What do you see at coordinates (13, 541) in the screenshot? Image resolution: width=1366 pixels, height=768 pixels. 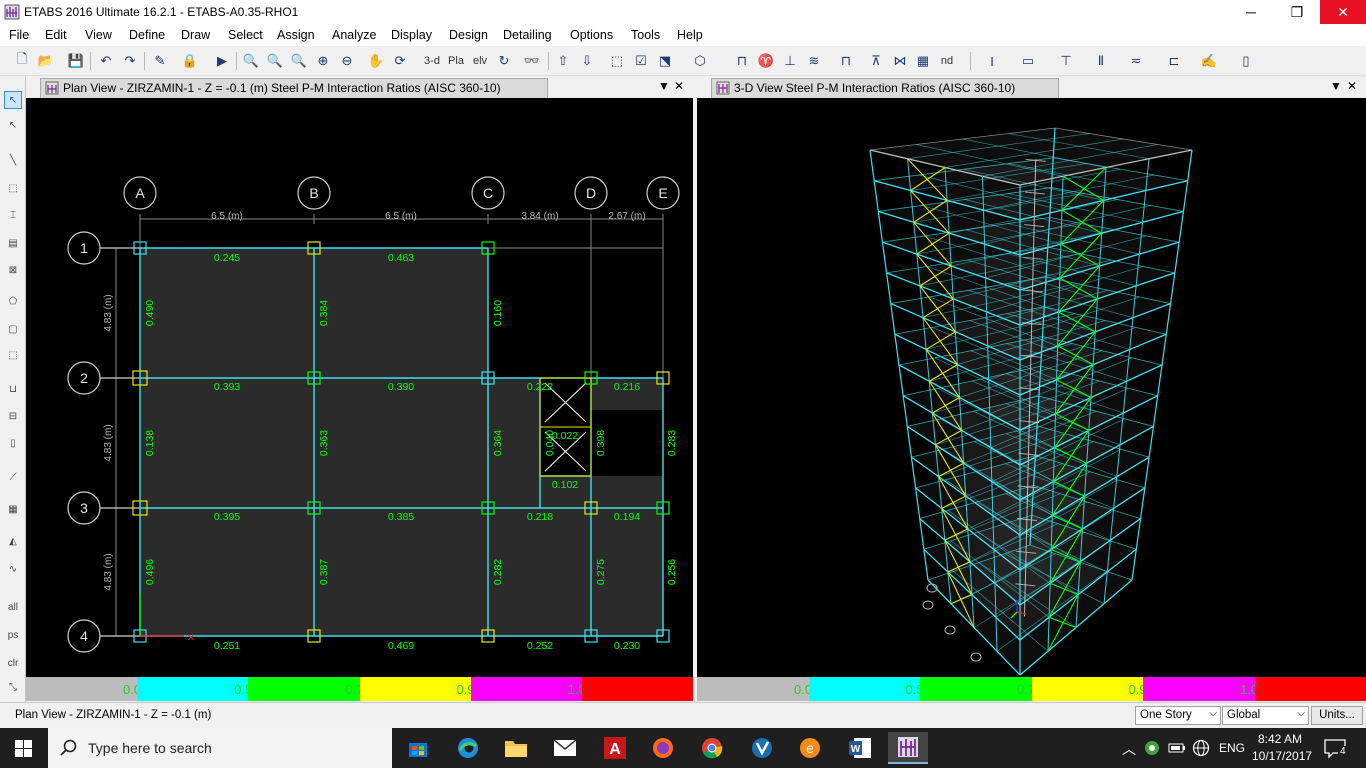 I see `draw-ramp-icon: ◭` at bounding box center [13, 541].